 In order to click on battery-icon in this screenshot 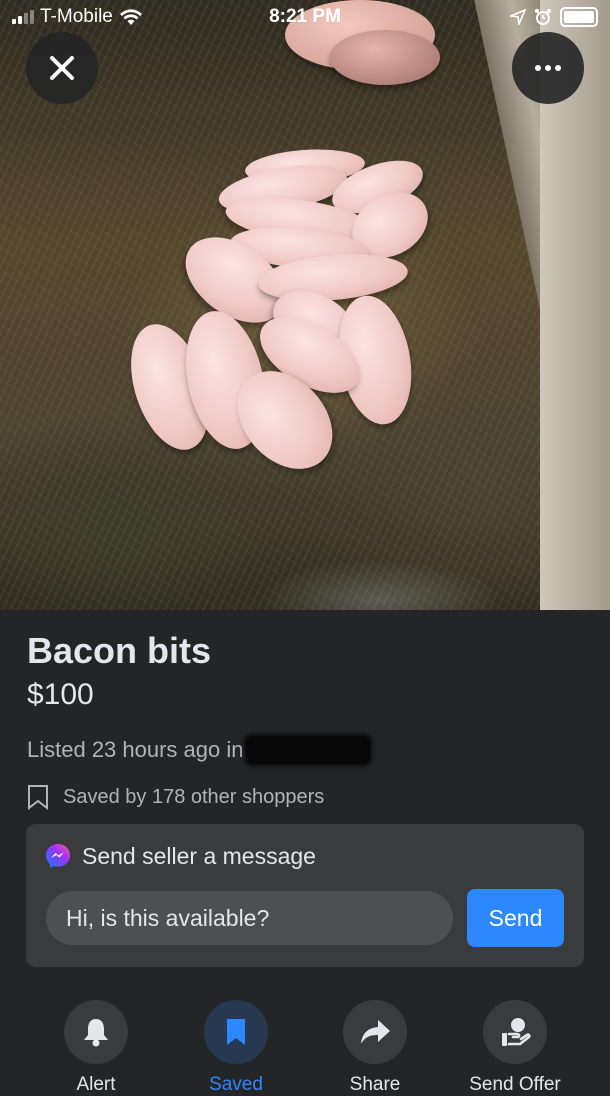, I will do `click(579, 17)`.